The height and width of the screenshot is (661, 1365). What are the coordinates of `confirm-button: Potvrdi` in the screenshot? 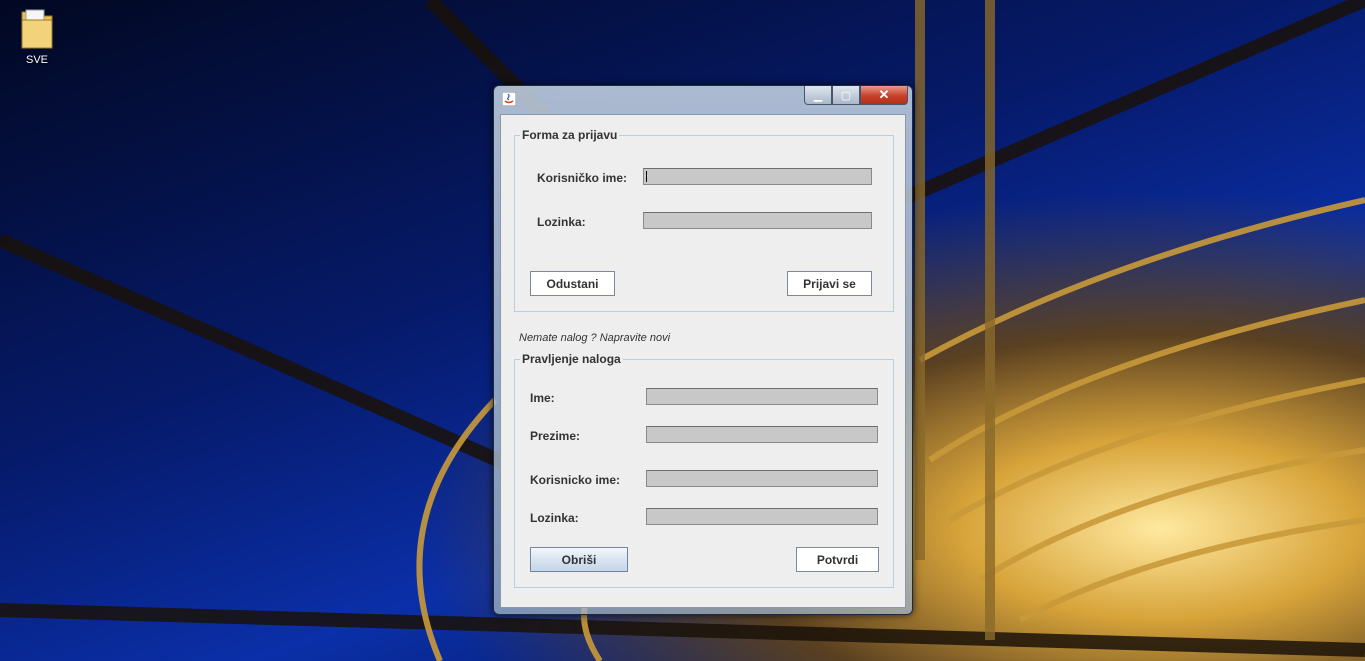 It's located at (837, 559).